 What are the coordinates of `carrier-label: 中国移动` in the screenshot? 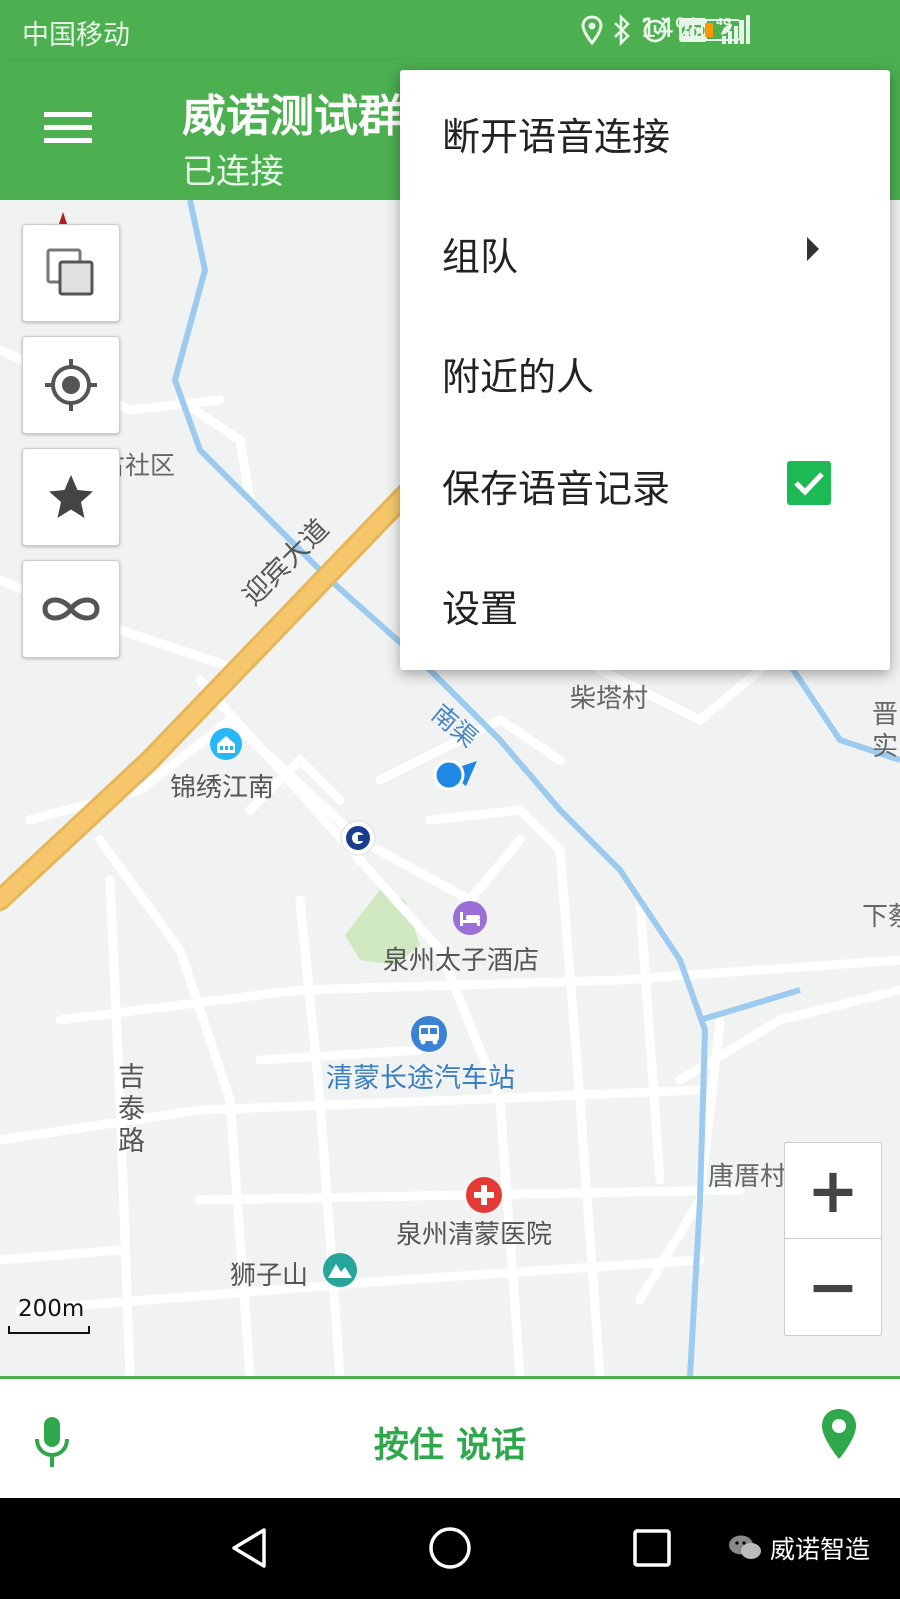 It's located at (76, 35).